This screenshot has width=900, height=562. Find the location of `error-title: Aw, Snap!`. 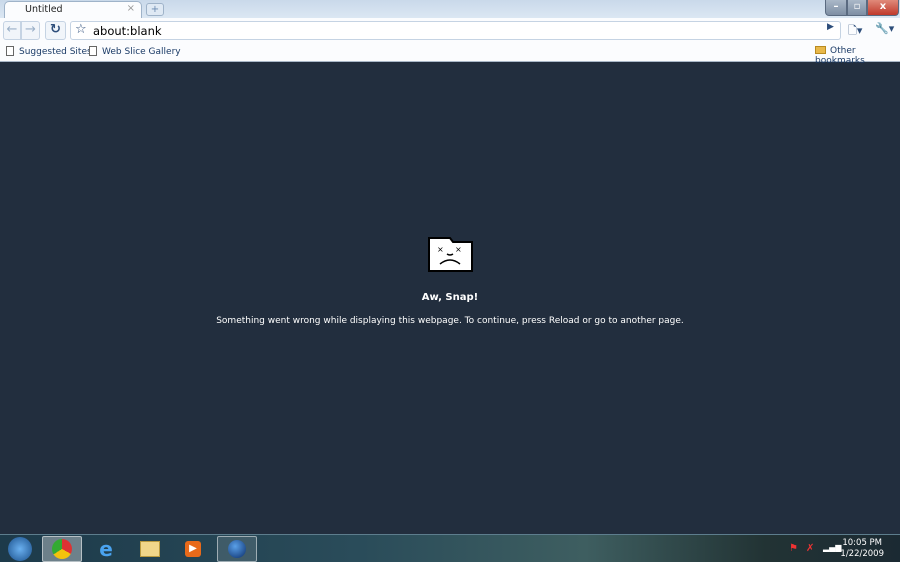

error-title: Aw, Snap! is located at coordinates (450, 297).